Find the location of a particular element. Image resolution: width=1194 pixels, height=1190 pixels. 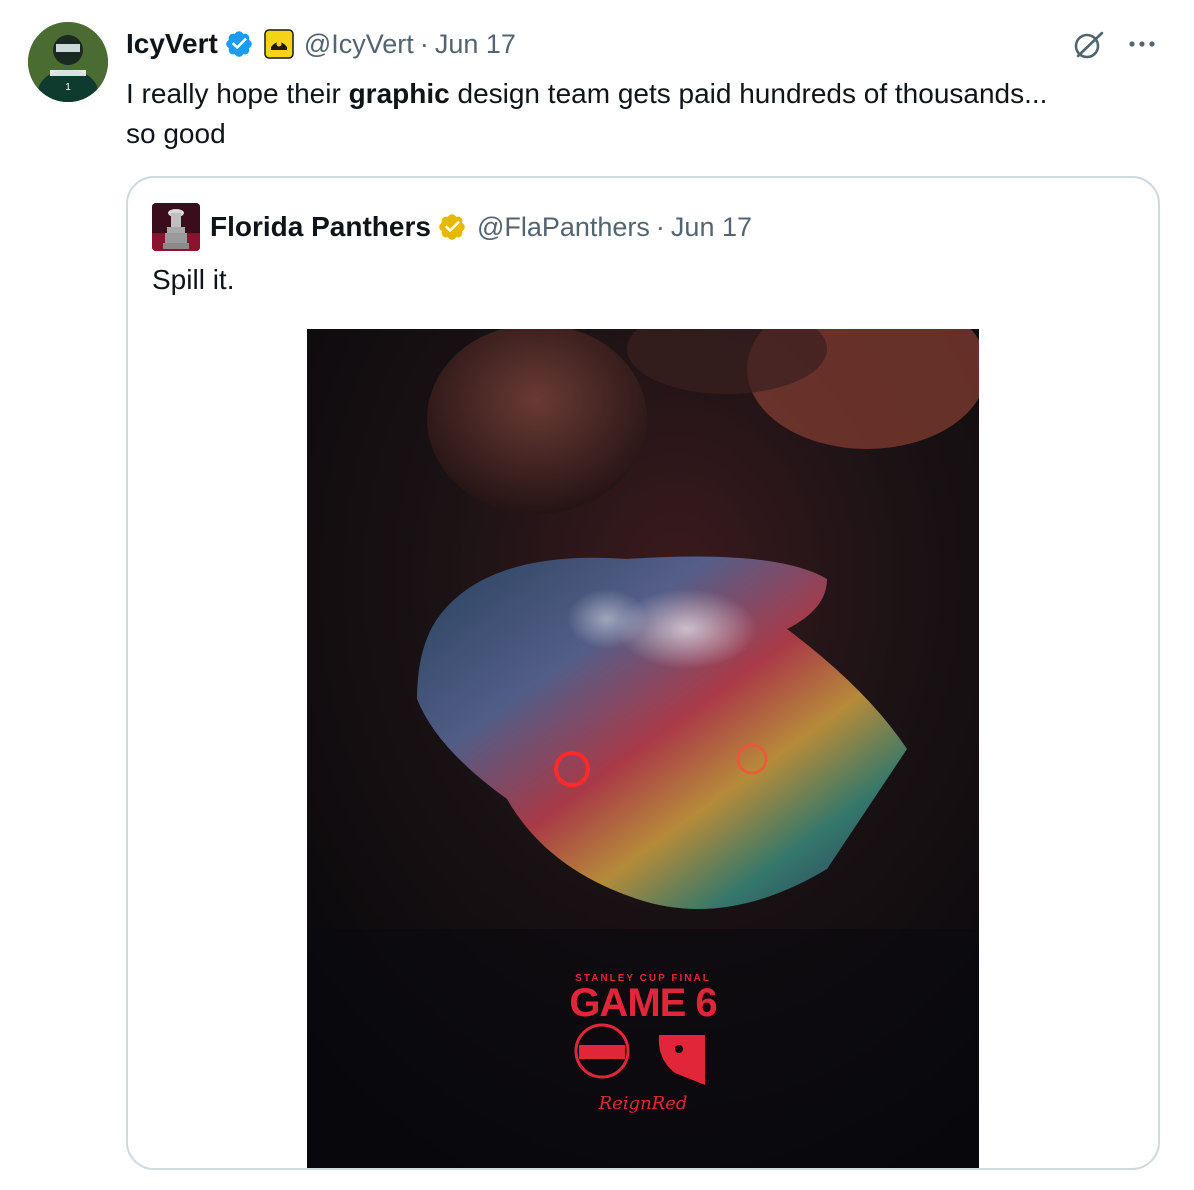

affiliate-badge-icon is located at coordinates (279, 44).